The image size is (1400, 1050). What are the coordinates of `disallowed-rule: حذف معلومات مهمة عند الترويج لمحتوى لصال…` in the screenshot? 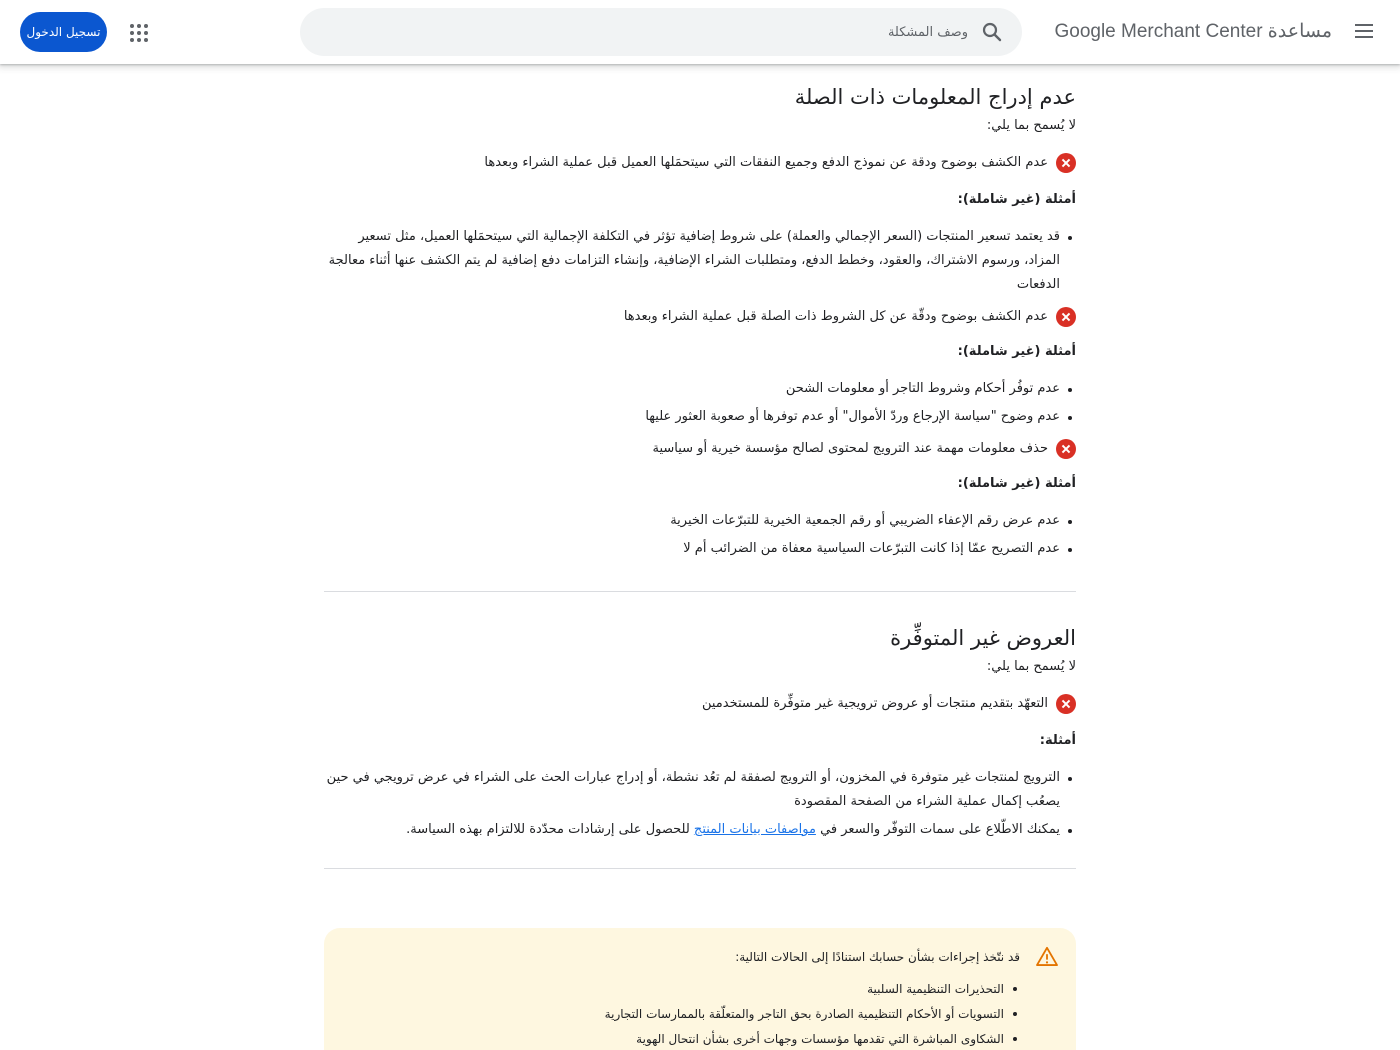 It's located at (700, 449).